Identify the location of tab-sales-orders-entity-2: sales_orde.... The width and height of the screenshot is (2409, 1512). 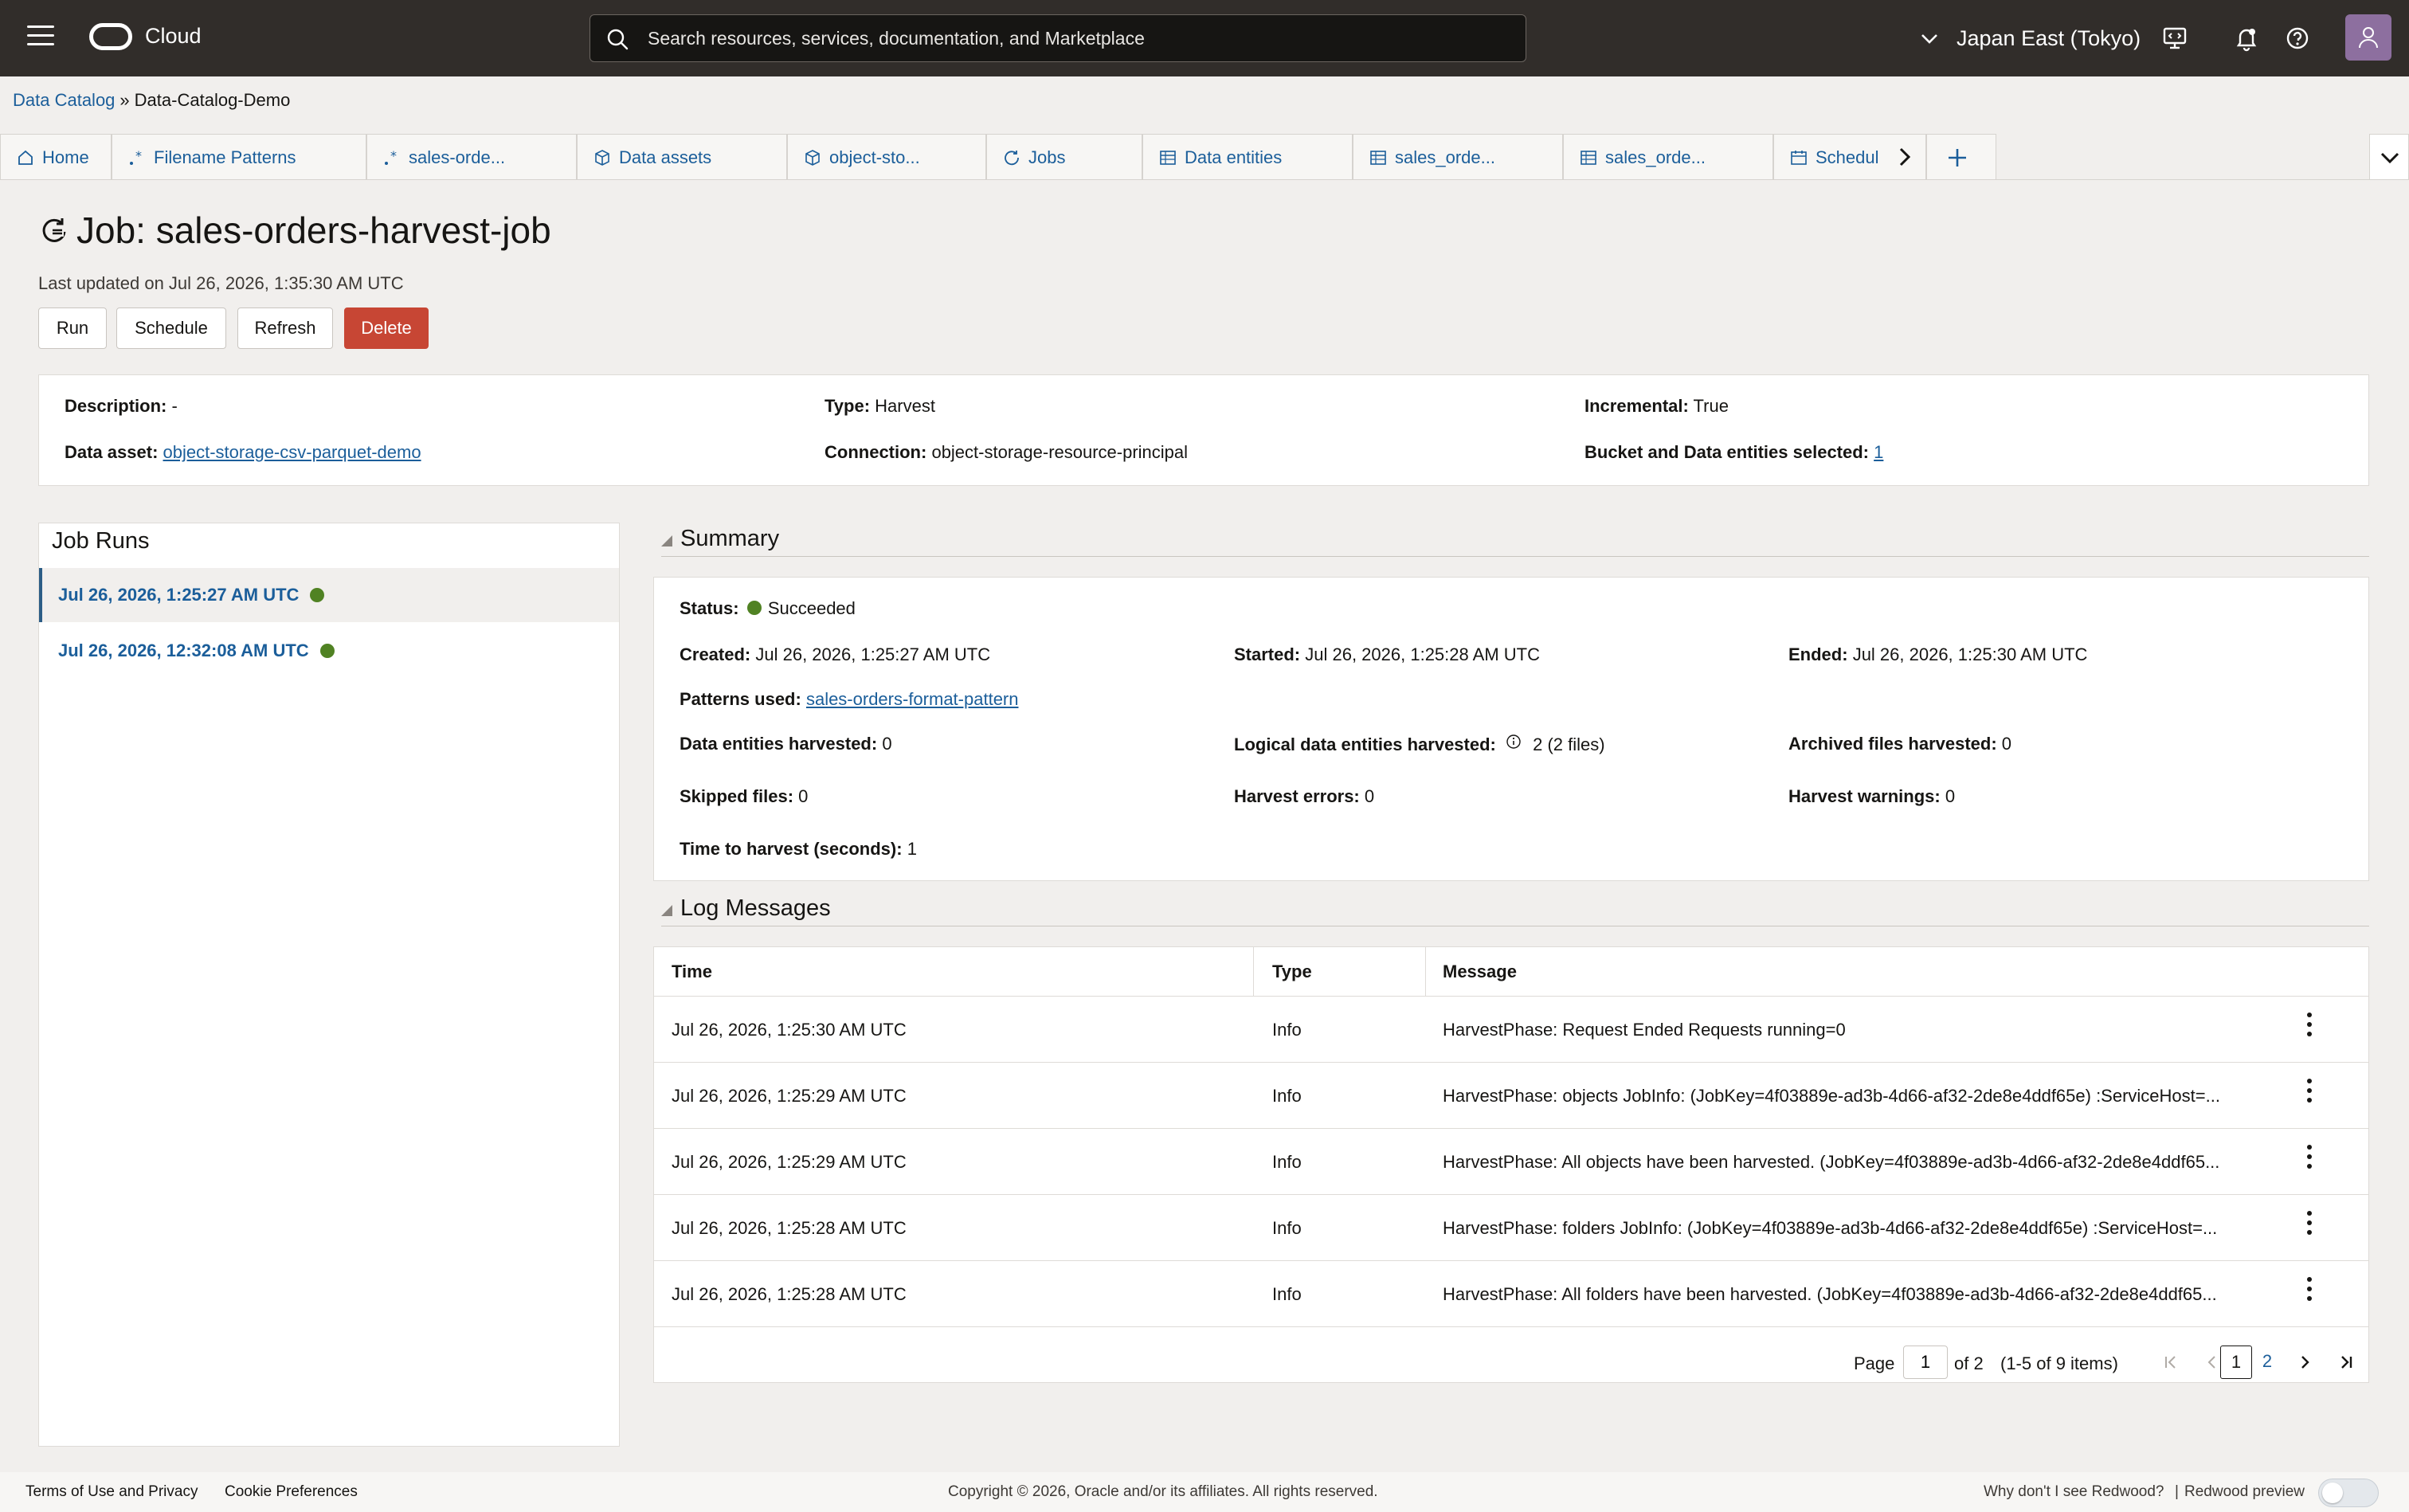
(1668, 157).